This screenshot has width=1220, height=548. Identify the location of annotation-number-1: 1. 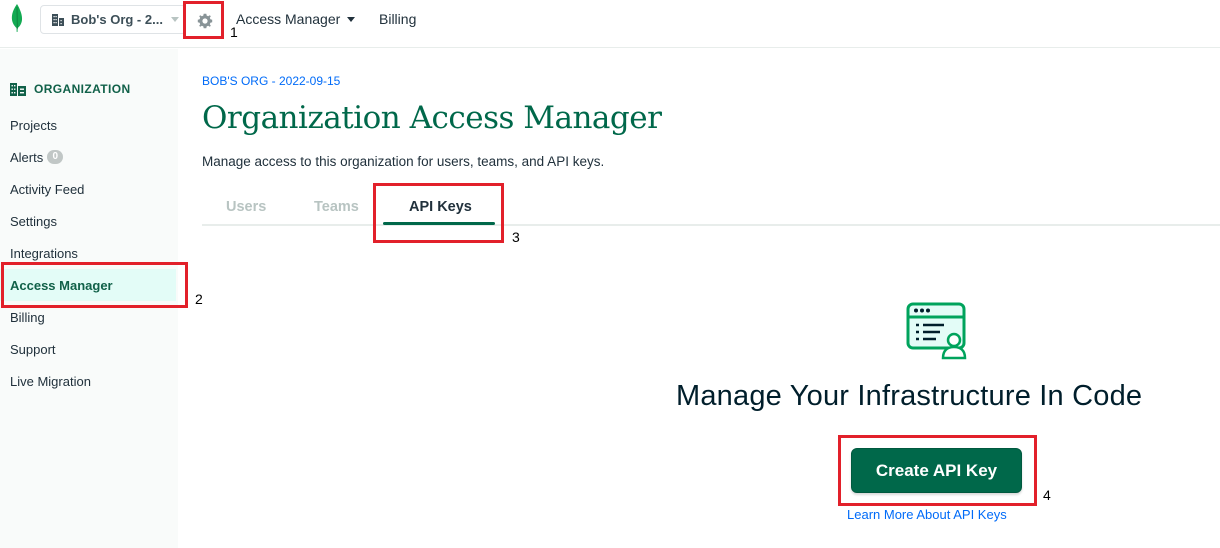
(234, 32).